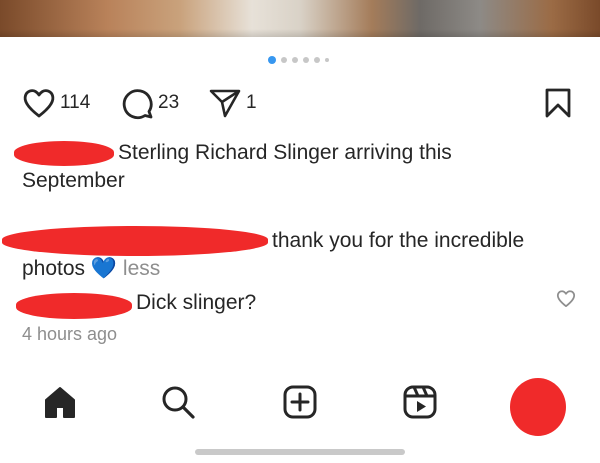  I want to click on less-toggle: less, so click(141, 268).